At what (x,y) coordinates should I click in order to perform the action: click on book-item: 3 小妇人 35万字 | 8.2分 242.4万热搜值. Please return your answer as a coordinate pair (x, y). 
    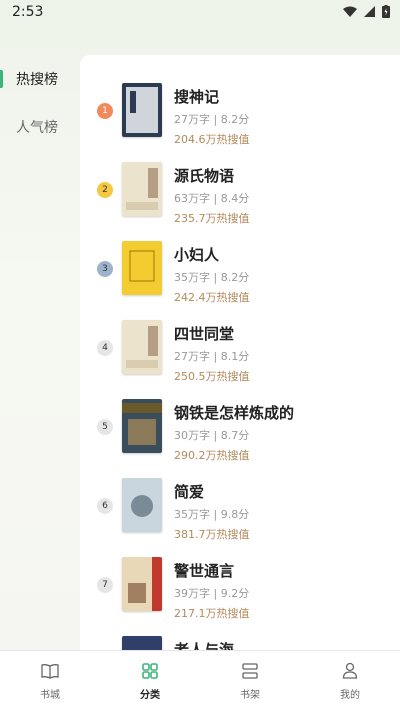
    Looking at the image, I should click on (240, 280).